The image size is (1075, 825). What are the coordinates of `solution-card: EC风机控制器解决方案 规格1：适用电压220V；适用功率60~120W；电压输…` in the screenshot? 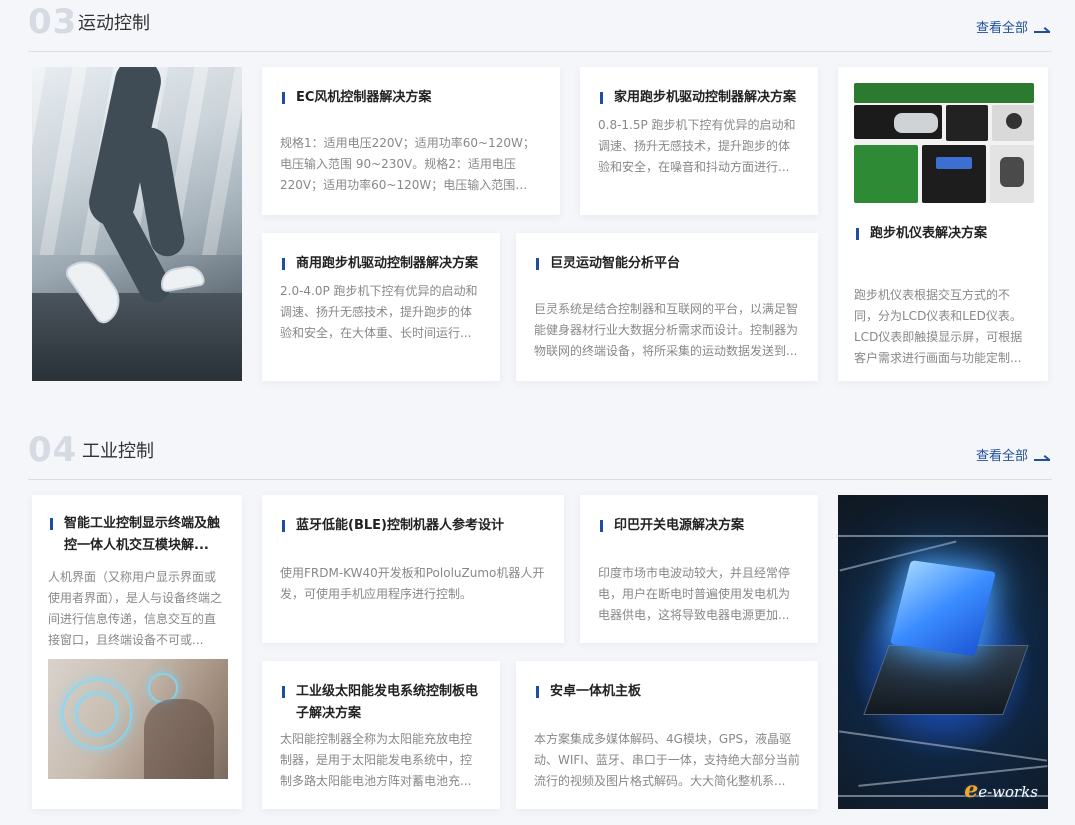 It's located at (411, 141).